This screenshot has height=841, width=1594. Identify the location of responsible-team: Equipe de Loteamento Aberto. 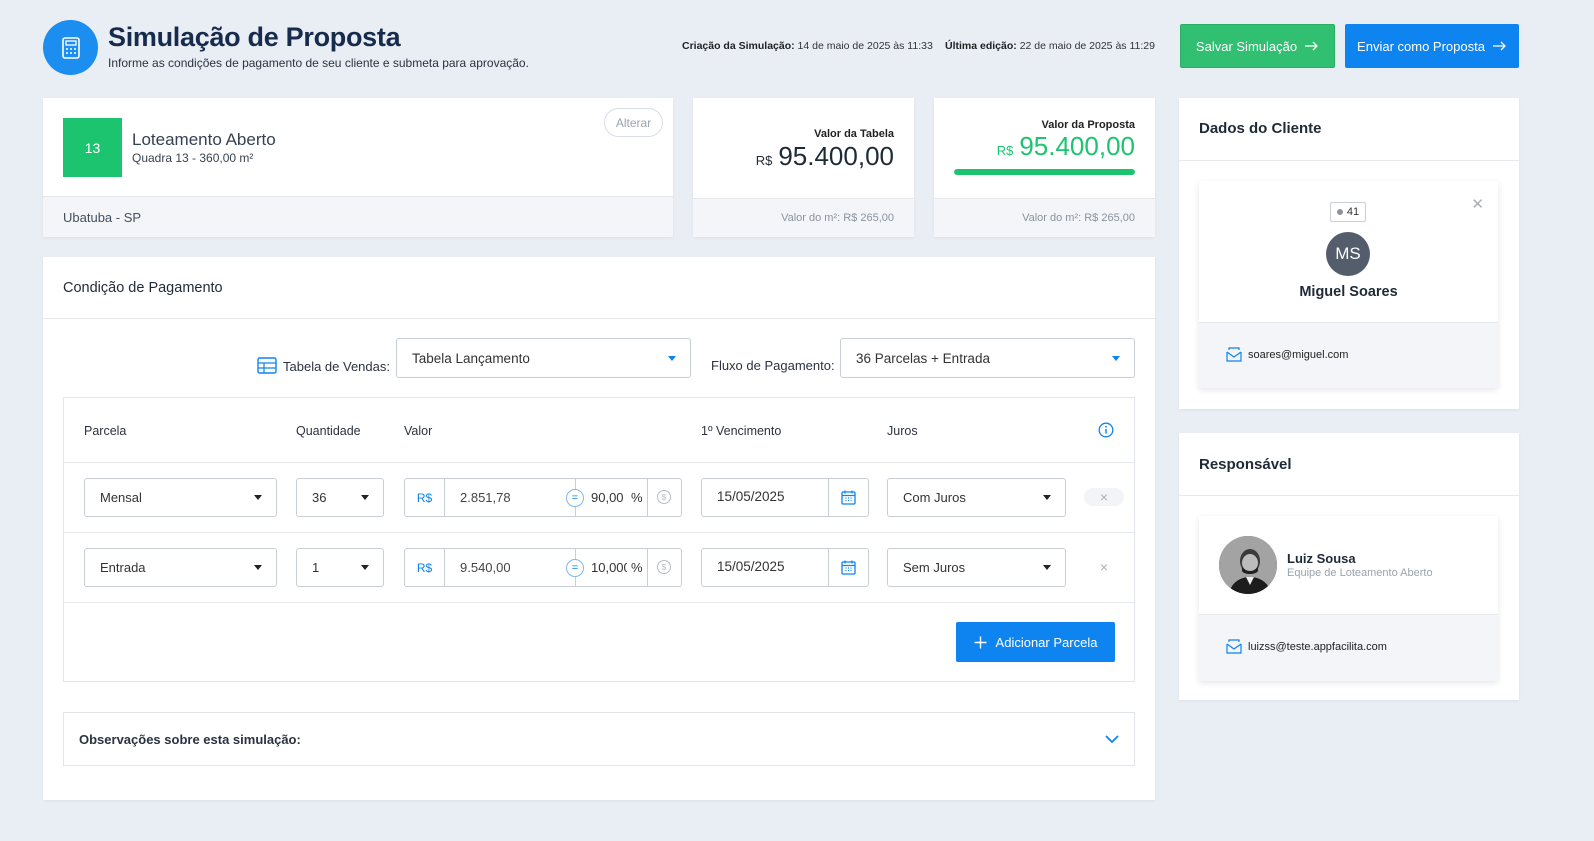
(1360, 573).